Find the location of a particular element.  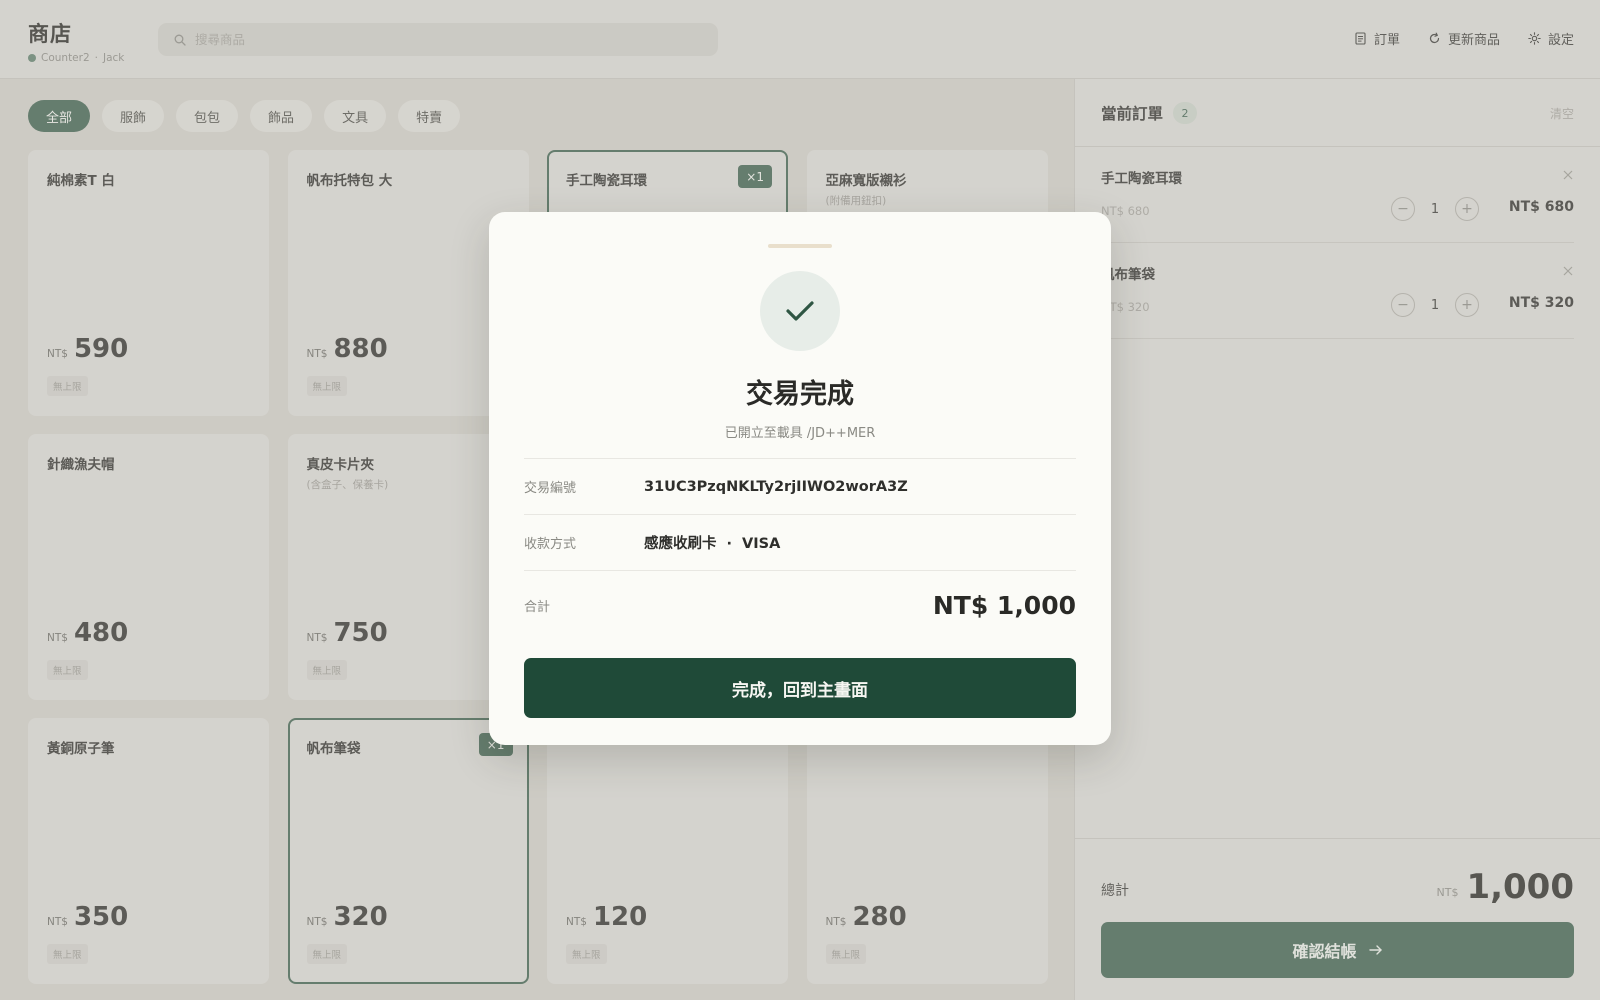

payment-method-label: 收款方式 is located at coordinates (550, 544).